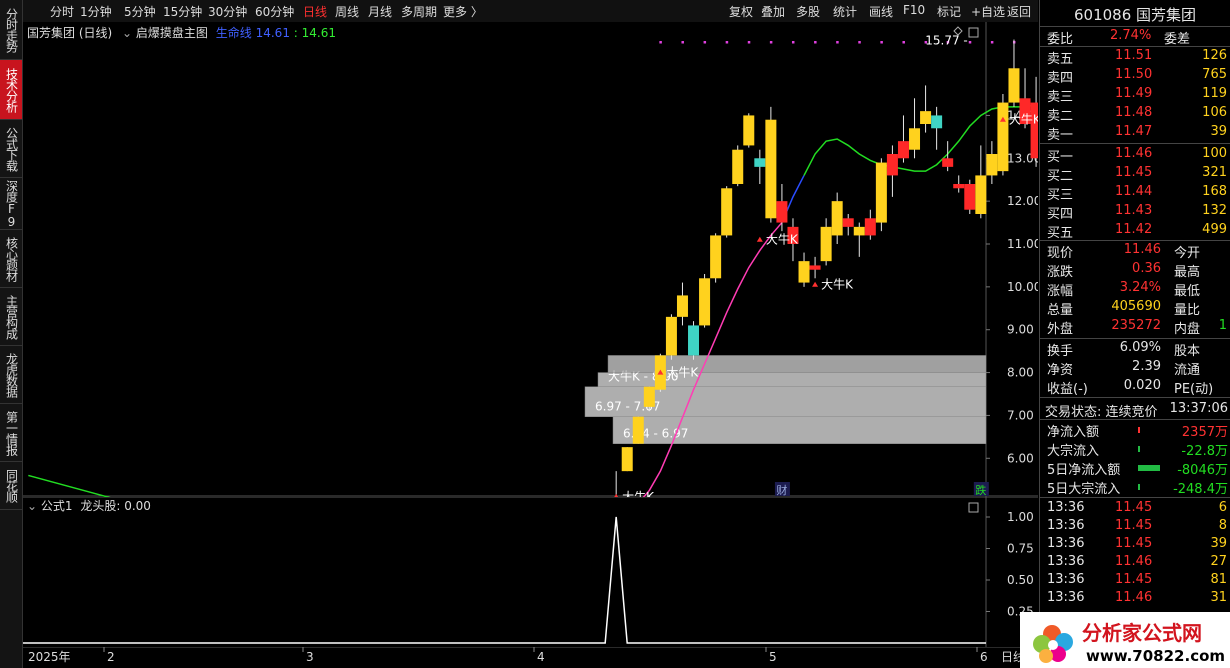 This screenshot has height=668, width=1230. Describe the element at coordinates (1060, 116) in the screenshot. I see `ask-label: 卖二` at that location.